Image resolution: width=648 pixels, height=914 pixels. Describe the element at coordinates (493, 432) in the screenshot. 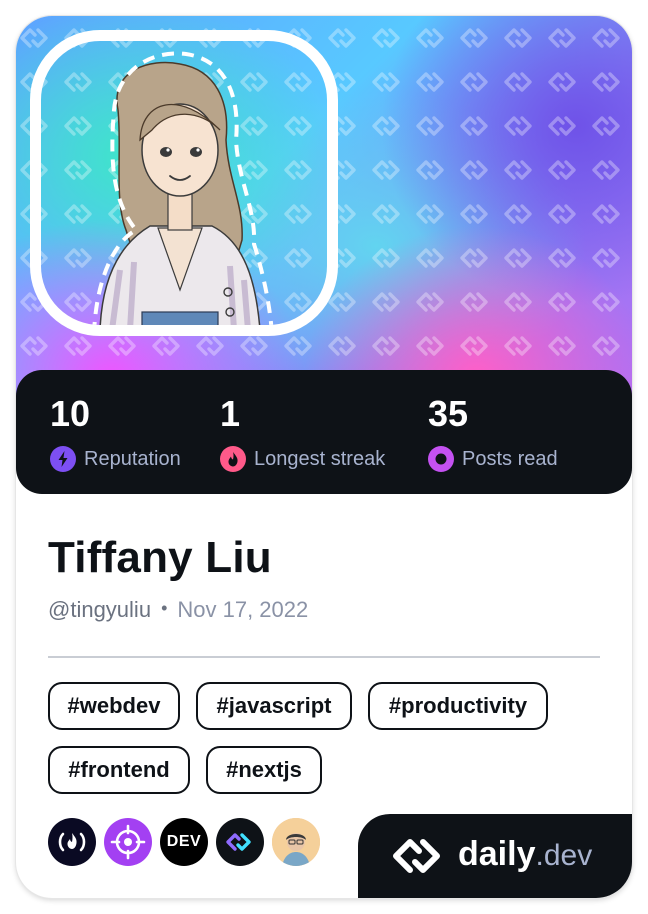

I see `stat-posts-read: 35 Posts read` at that location.